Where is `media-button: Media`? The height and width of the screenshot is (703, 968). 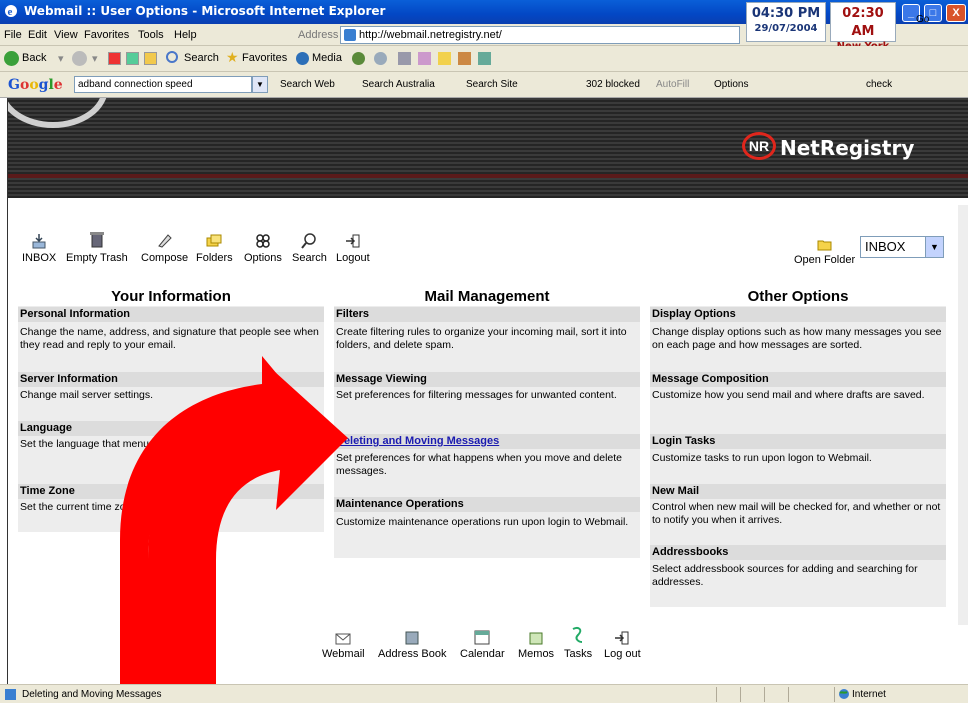
media-button: Media is located at coordinates (327, 58).